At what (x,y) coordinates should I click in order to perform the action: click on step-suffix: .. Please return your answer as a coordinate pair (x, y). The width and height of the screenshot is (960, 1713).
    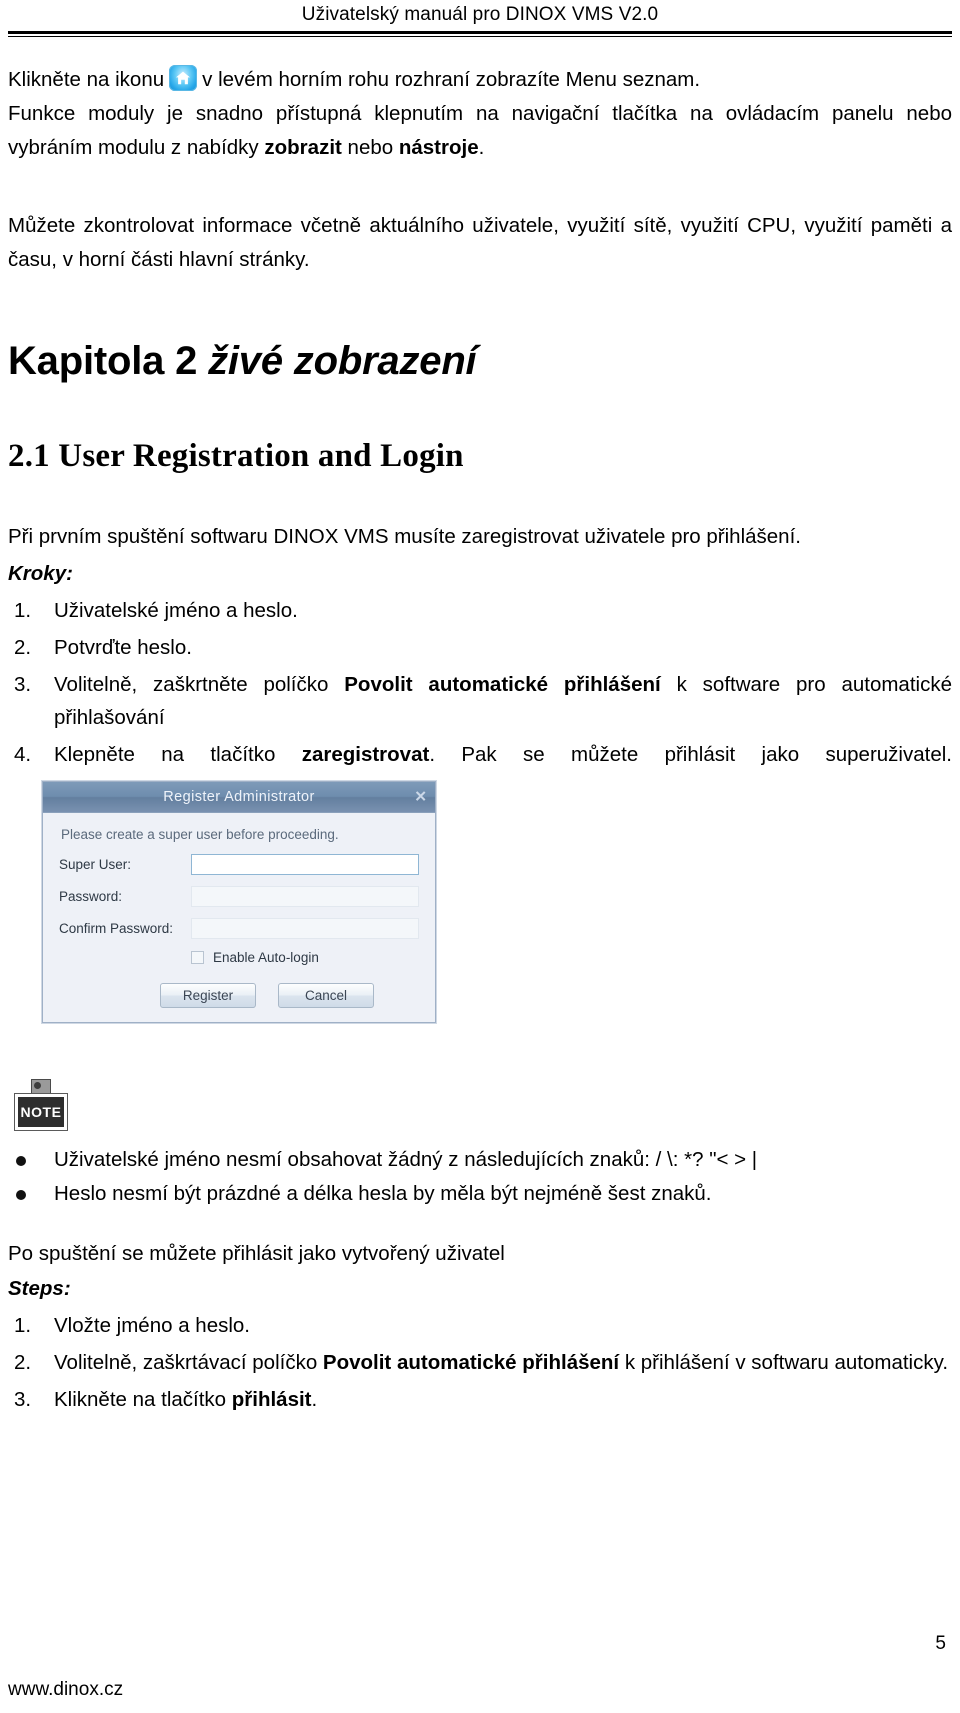
    Looking at the image, I should click on (314, 1399).